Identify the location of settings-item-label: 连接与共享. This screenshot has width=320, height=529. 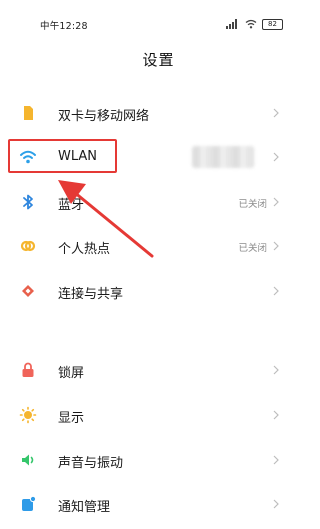
(91, 294).